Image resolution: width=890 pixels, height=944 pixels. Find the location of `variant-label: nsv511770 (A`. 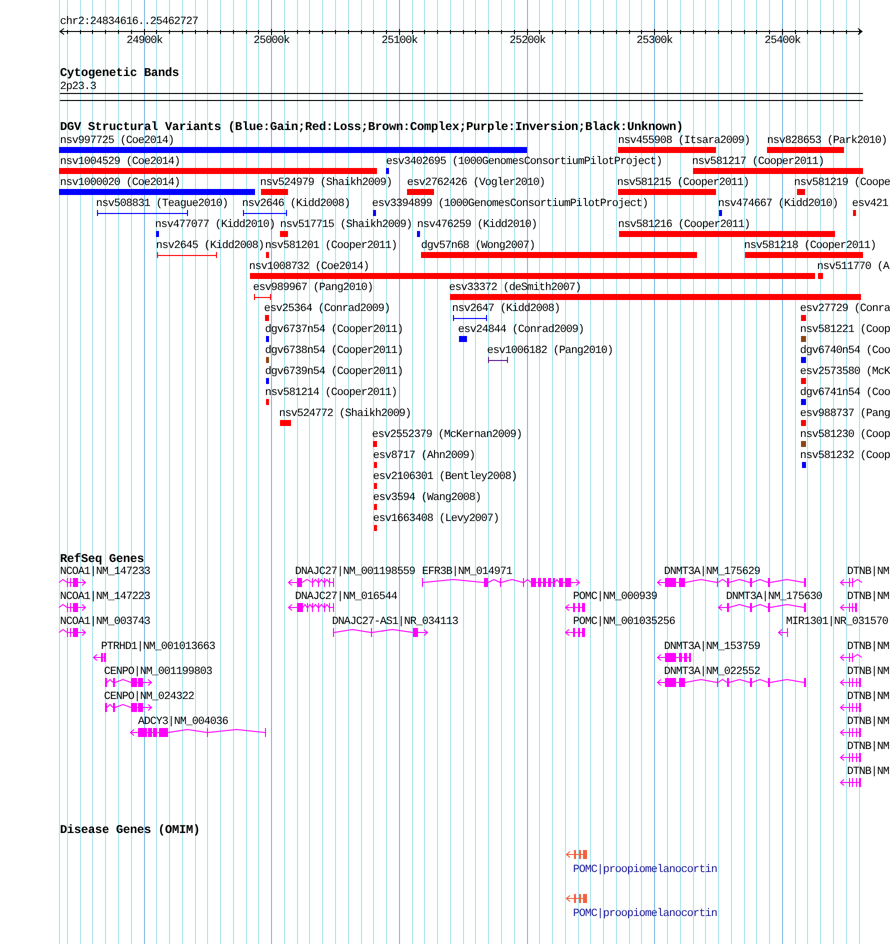

variant-label: nsv511770 (A is located at coordinates (853, 267).